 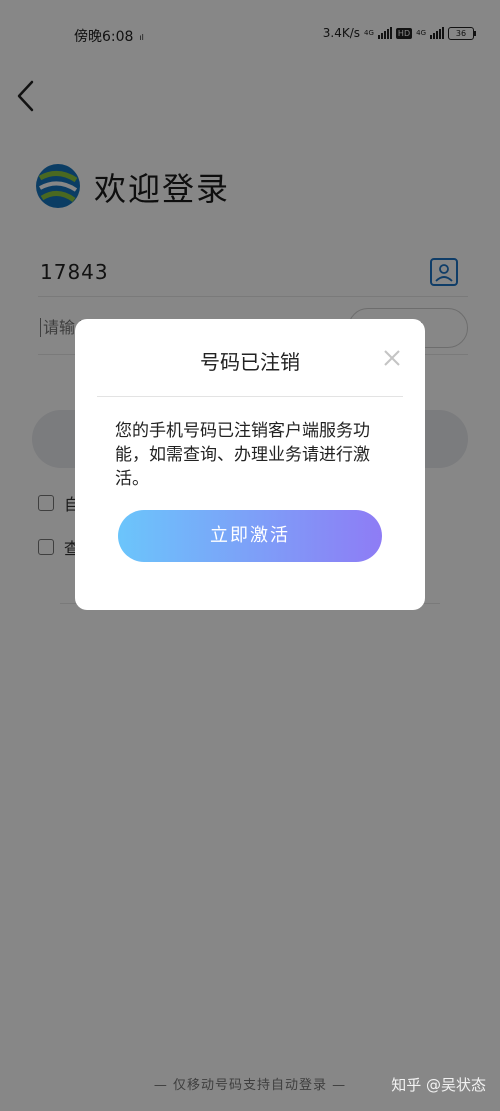 I want to click on dialog-message: 您的手机号码已注销客户端服务功能，如需查询、办理业务请进行激活。, so click(x=242, y=455).